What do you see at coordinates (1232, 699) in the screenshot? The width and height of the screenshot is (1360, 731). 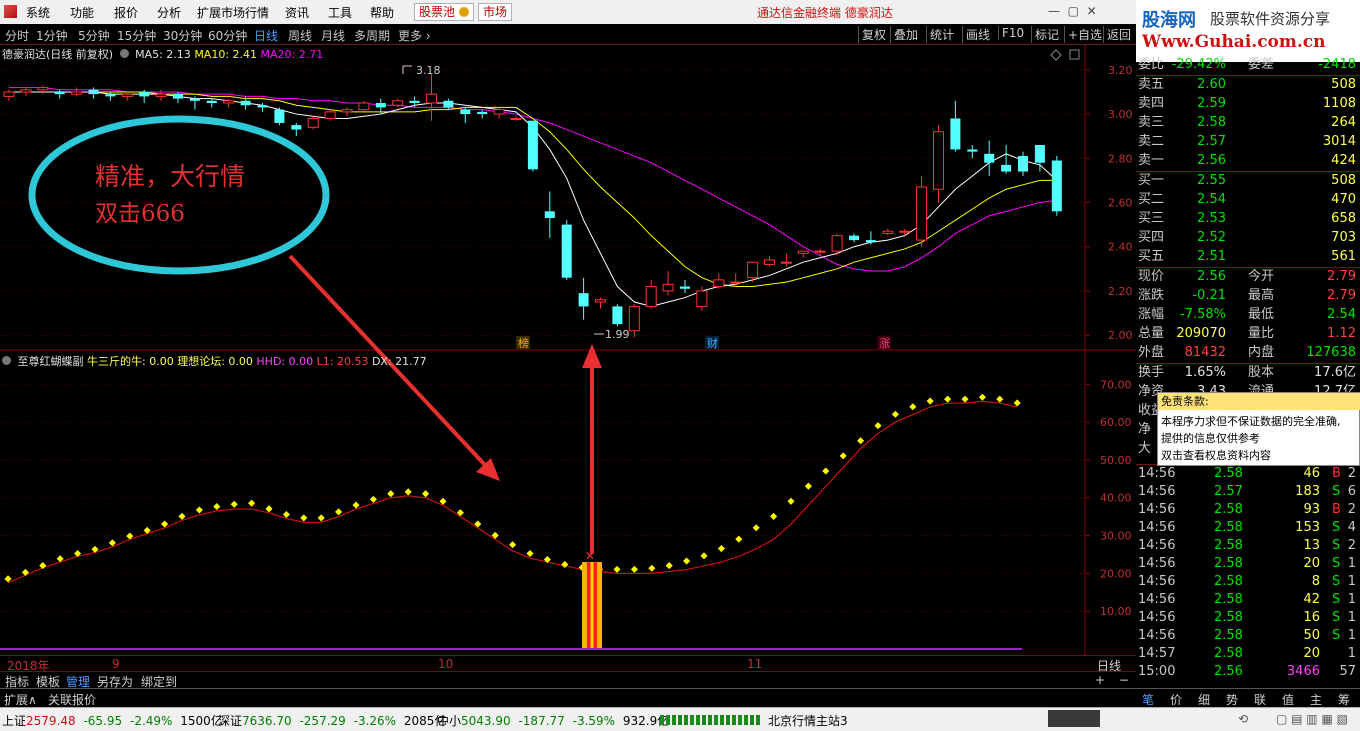 I see `rtab-trend: 势` at bounding box center [1232, 699].